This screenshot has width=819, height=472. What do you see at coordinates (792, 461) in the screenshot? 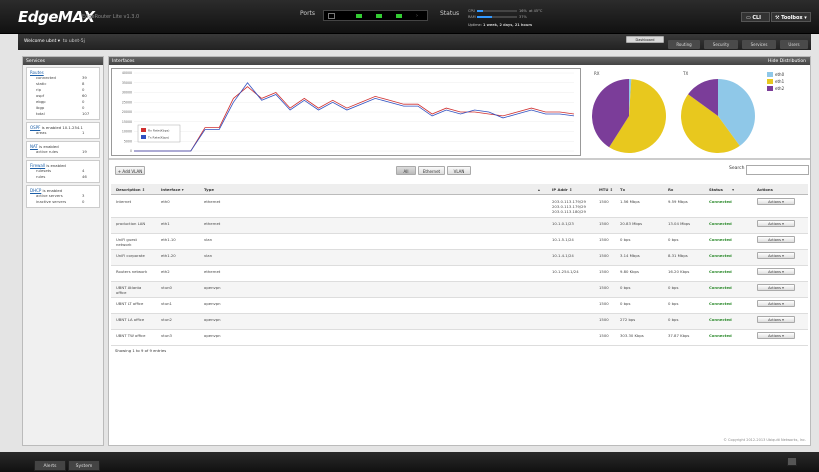
I see `expand-icon` at bounding box center [792, 461].